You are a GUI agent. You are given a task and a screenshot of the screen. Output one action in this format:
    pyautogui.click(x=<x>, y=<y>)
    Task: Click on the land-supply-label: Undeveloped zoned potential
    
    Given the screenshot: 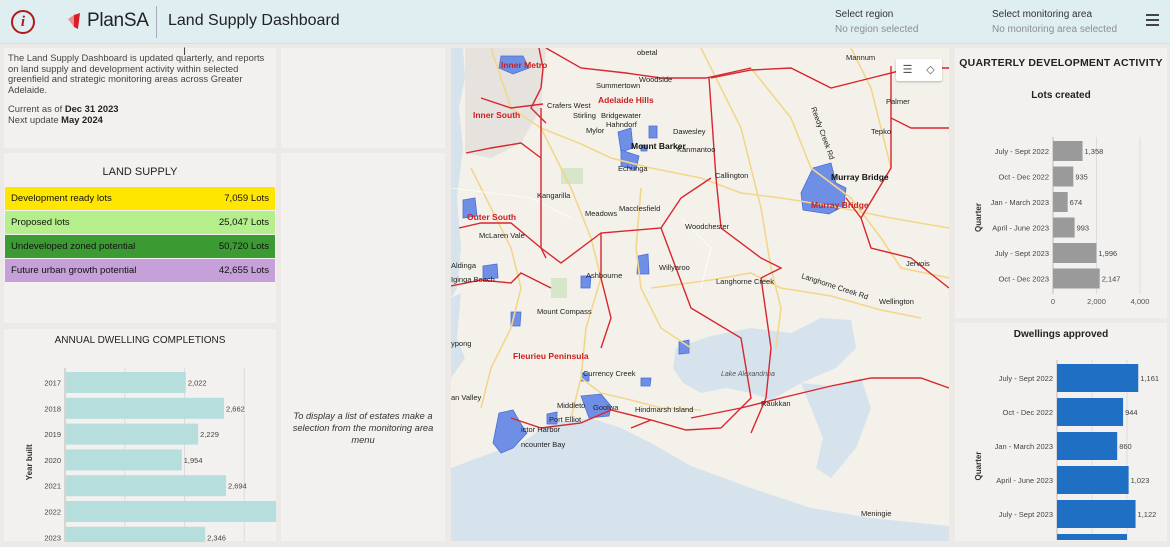 What is the action you would take?
    pyautogui.click(x=73, y=246)
    